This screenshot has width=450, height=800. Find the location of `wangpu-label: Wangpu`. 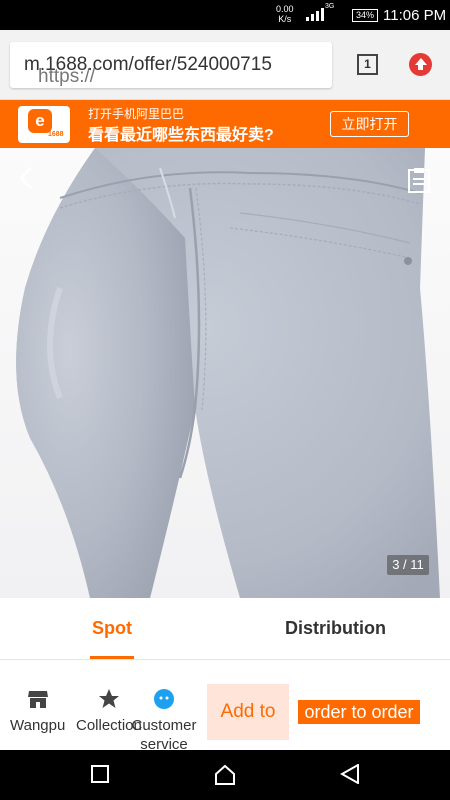

wangpu-label: Wangpu is located at coordinates (38, 725).